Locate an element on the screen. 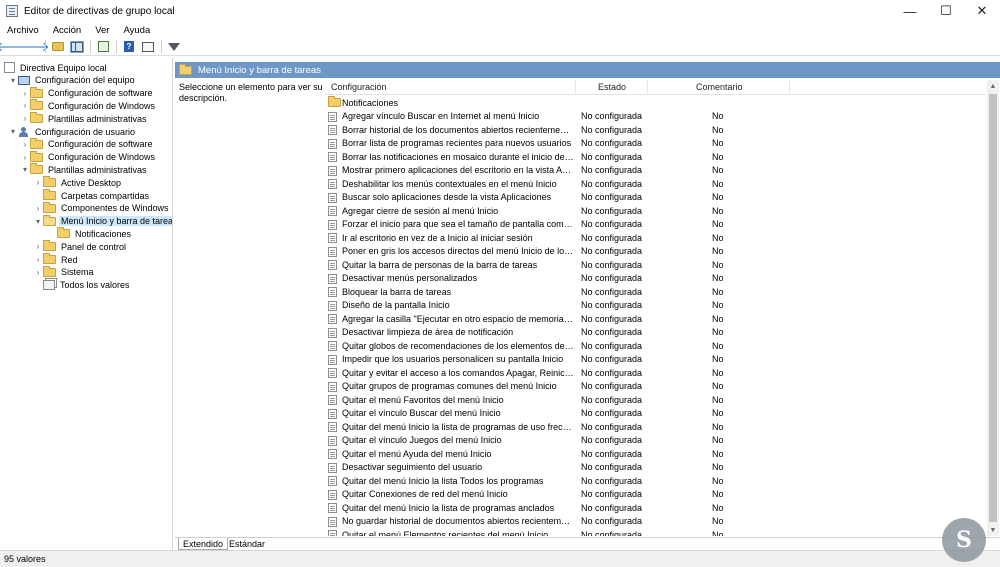 The width and height of the screenshot is (1000, 567). scroll-up-icon: ▲ is located at coordinates (993, 86).